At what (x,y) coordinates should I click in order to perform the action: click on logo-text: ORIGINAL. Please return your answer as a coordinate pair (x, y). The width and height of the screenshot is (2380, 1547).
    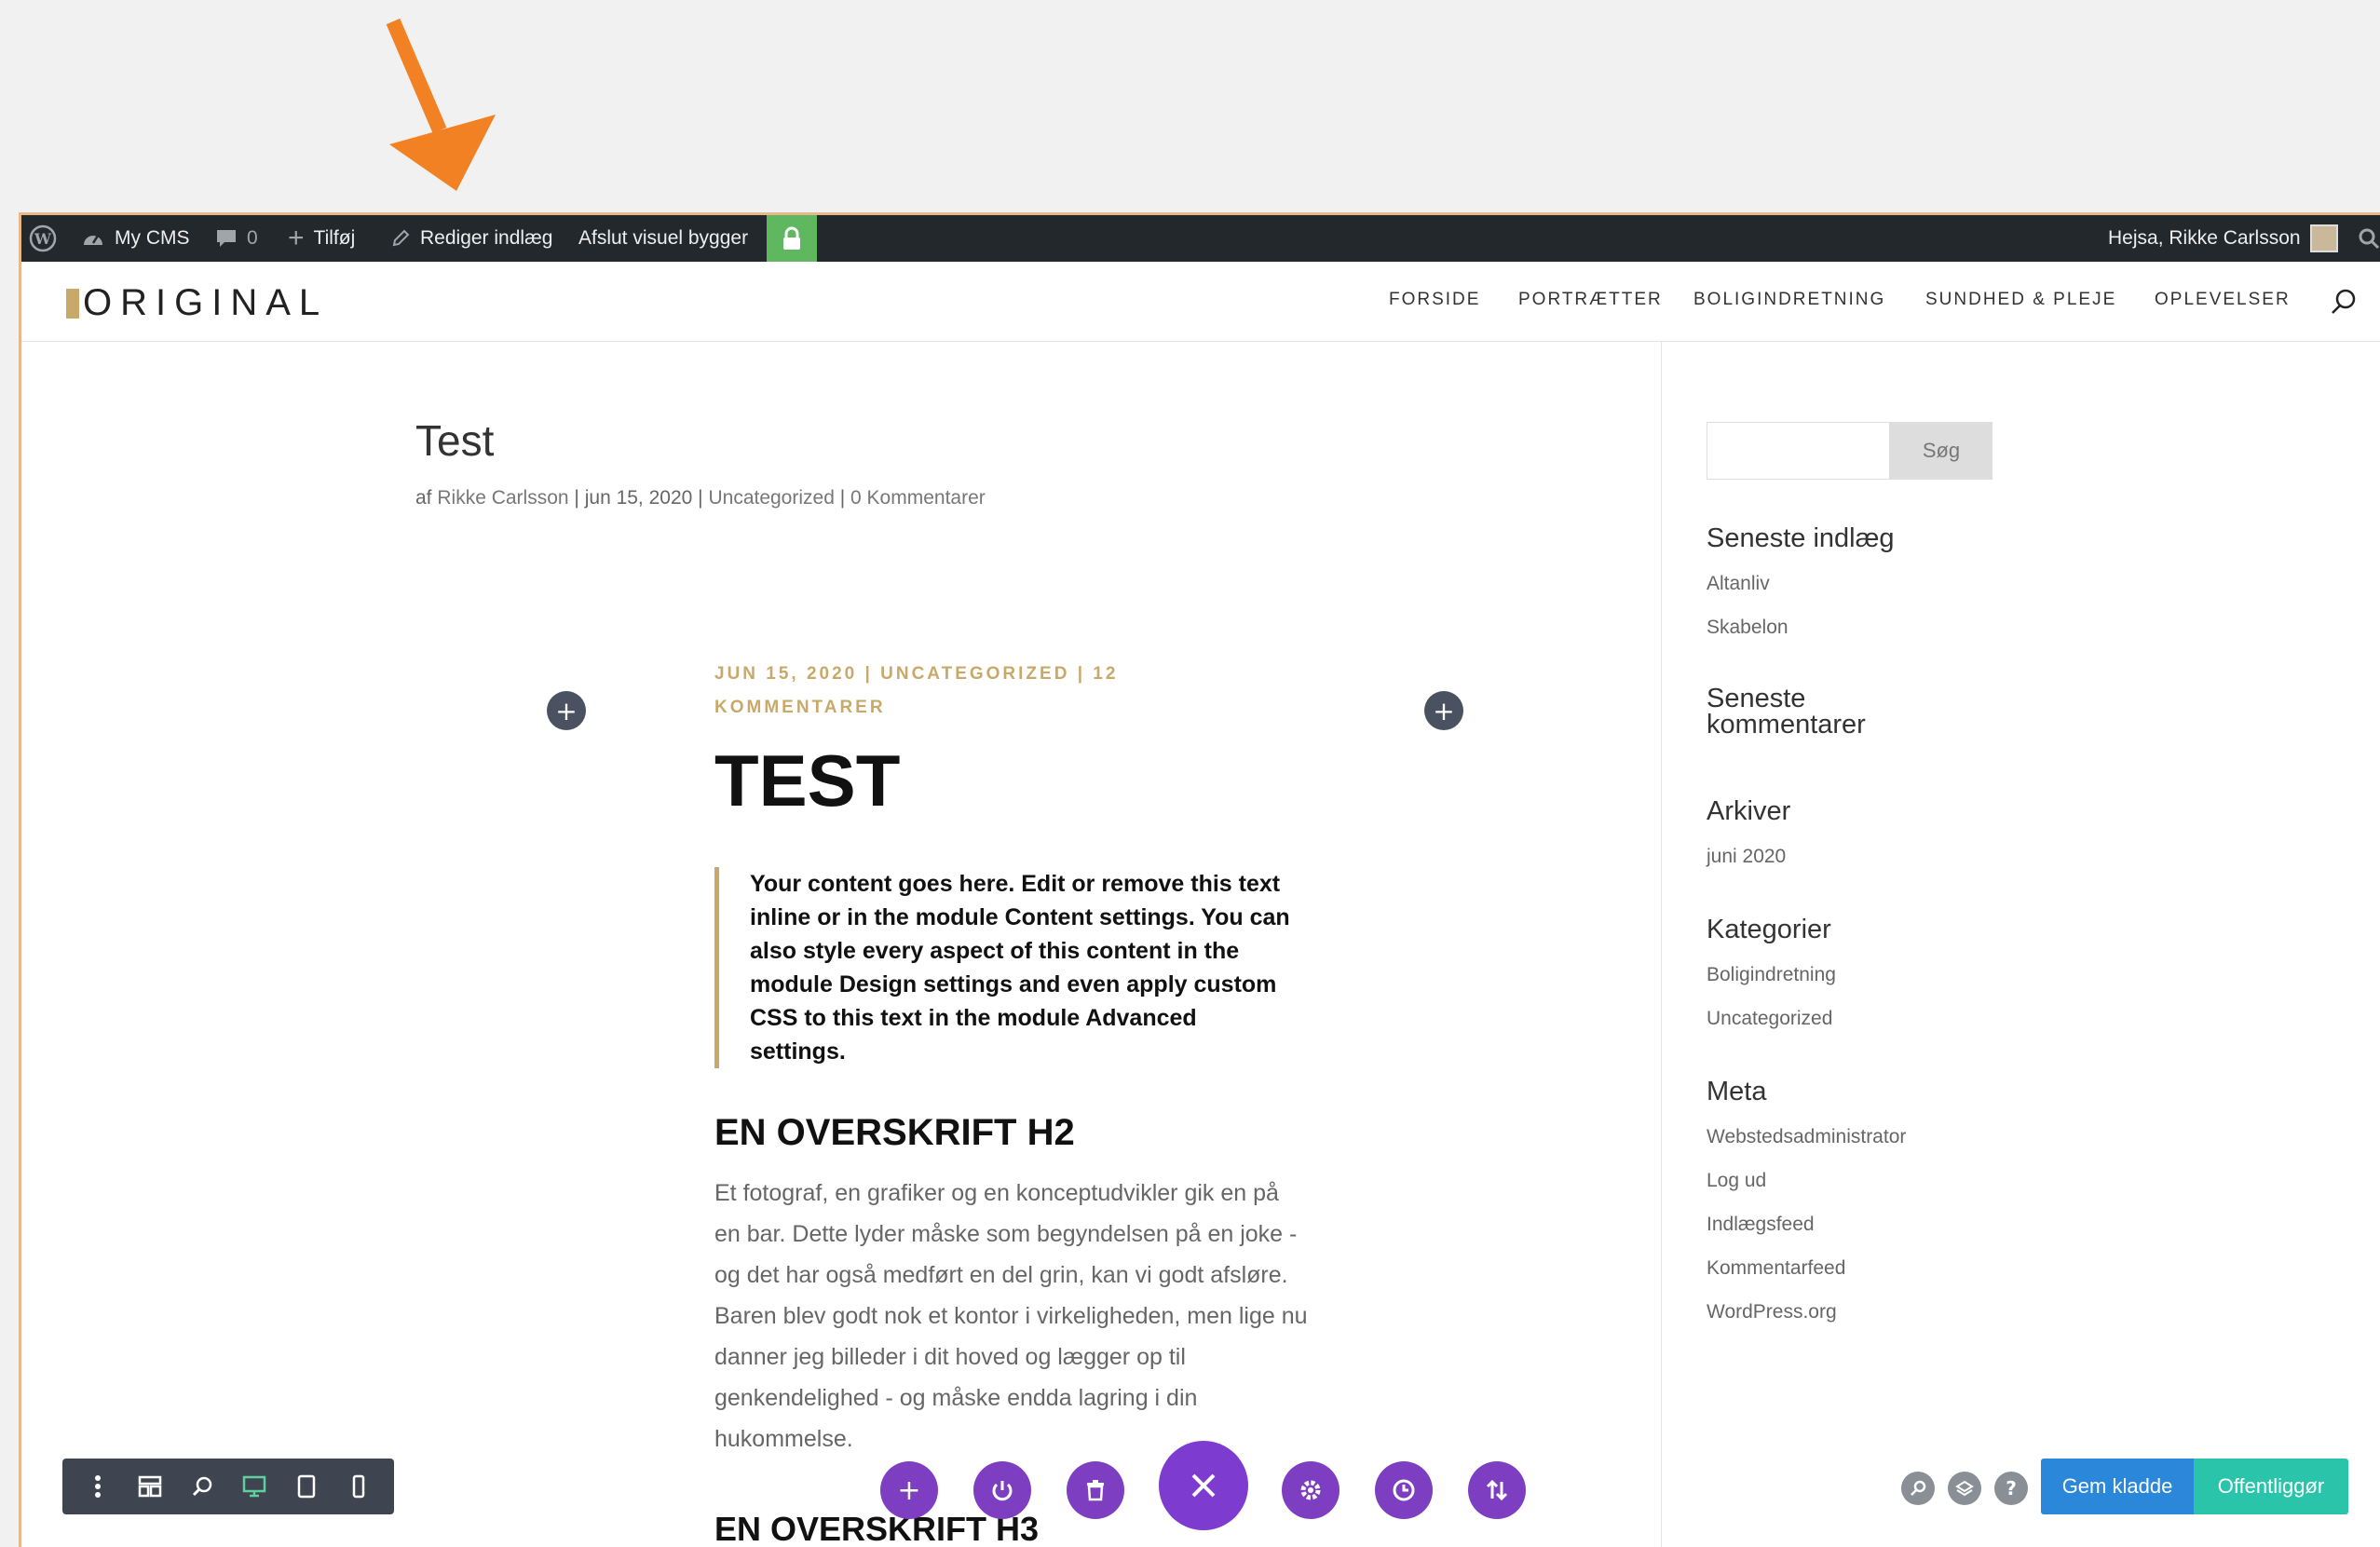
    Looking at the image, I should click on (206, 302).